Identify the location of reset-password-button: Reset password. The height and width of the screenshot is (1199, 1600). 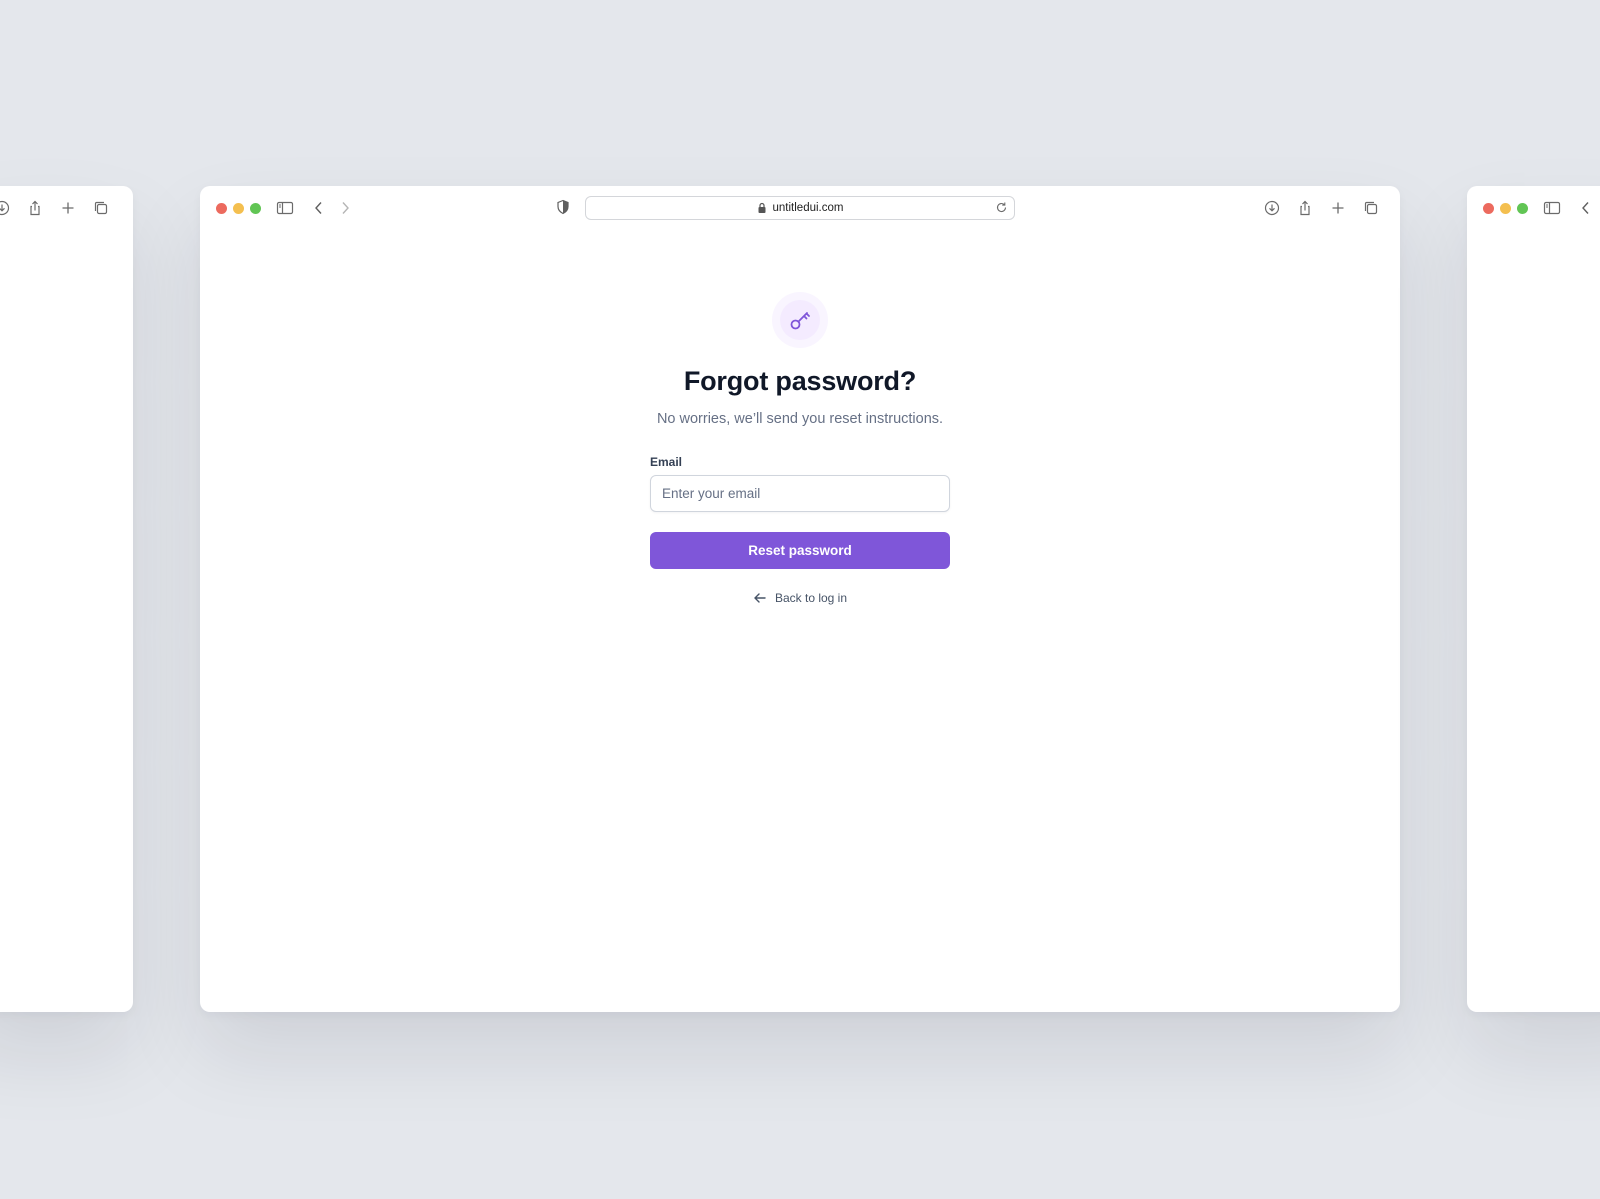
(800, 550).